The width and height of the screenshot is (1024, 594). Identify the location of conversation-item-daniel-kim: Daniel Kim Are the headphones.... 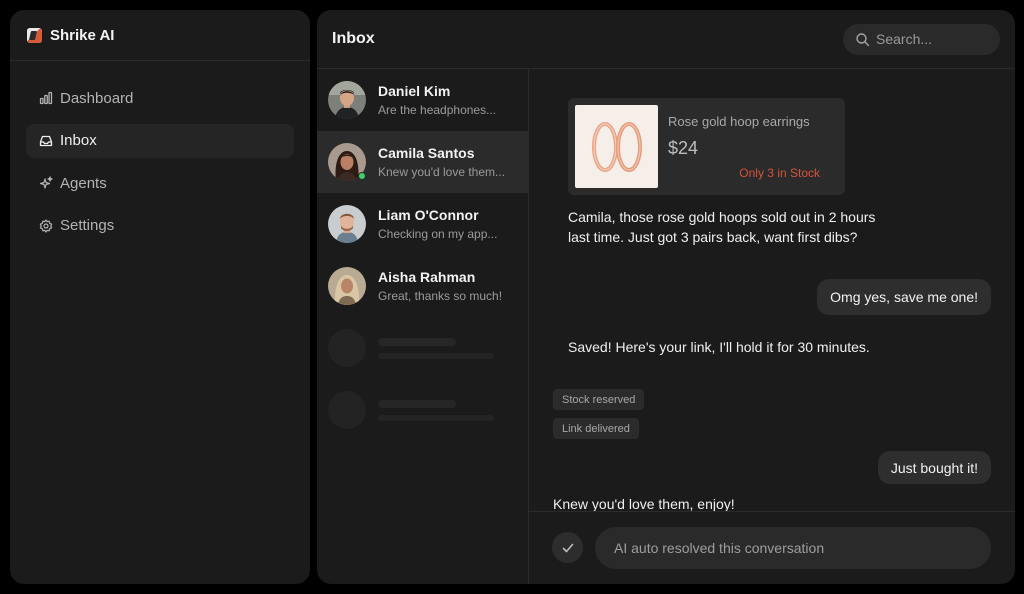
(422, 100).